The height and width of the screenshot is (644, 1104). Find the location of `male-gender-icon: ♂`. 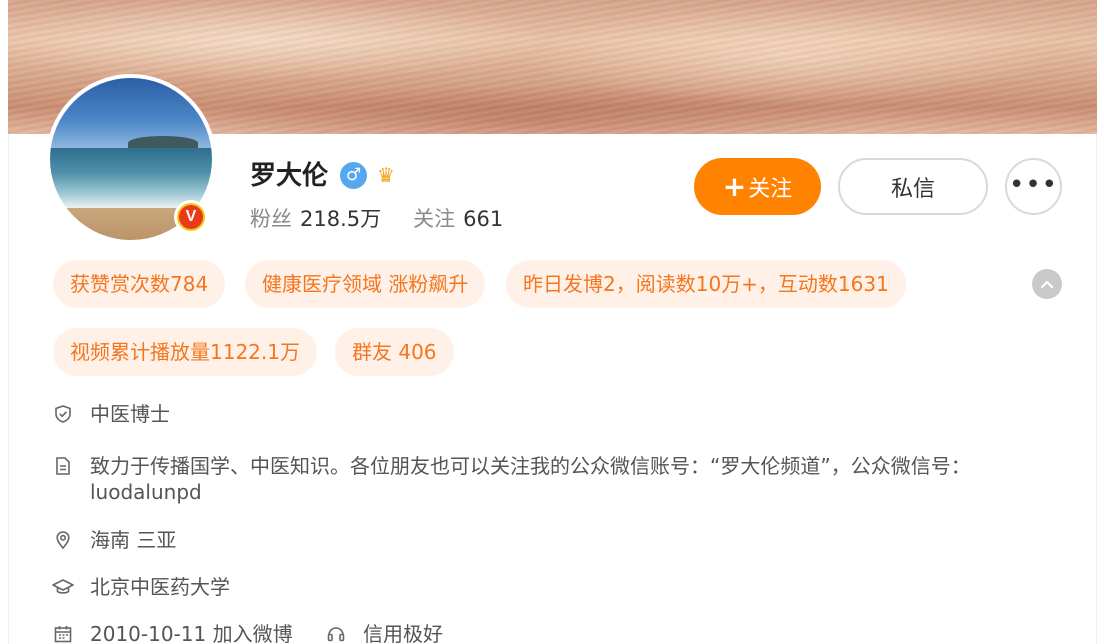

male-gender-icon: ♂ is located at coordinates (353, 175).